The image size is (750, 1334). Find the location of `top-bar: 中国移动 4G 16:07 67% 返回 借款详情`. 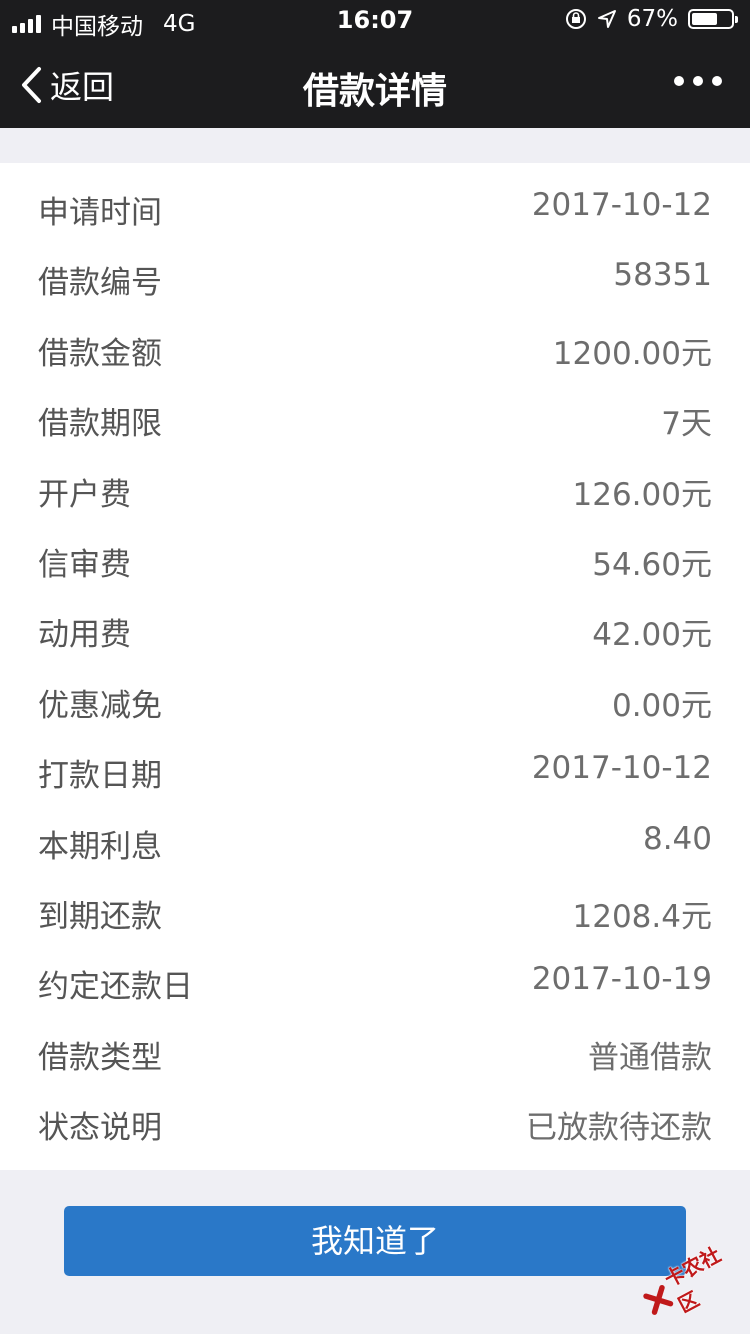

top-bar: 中国移动 4G 16:07 67% 返回 借款详情 is located at coordinates (375, 64).